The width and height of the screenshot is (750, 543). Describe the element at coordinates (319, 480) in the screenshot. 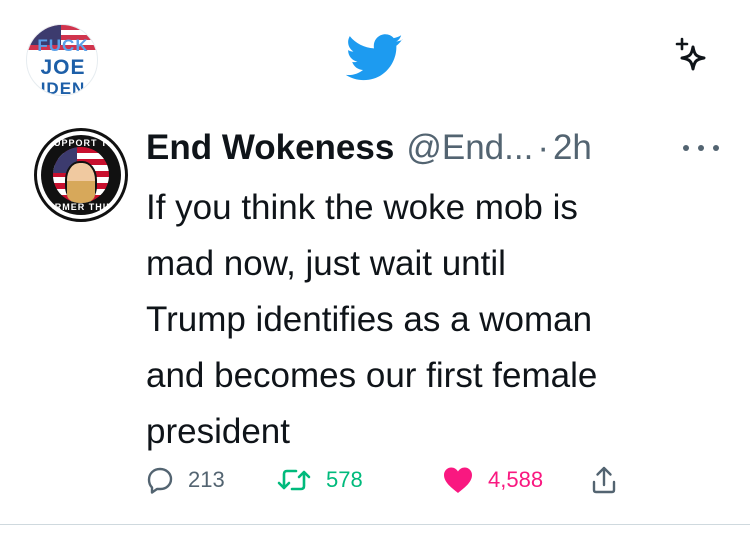

I see `retweet-button: 578` at that location.